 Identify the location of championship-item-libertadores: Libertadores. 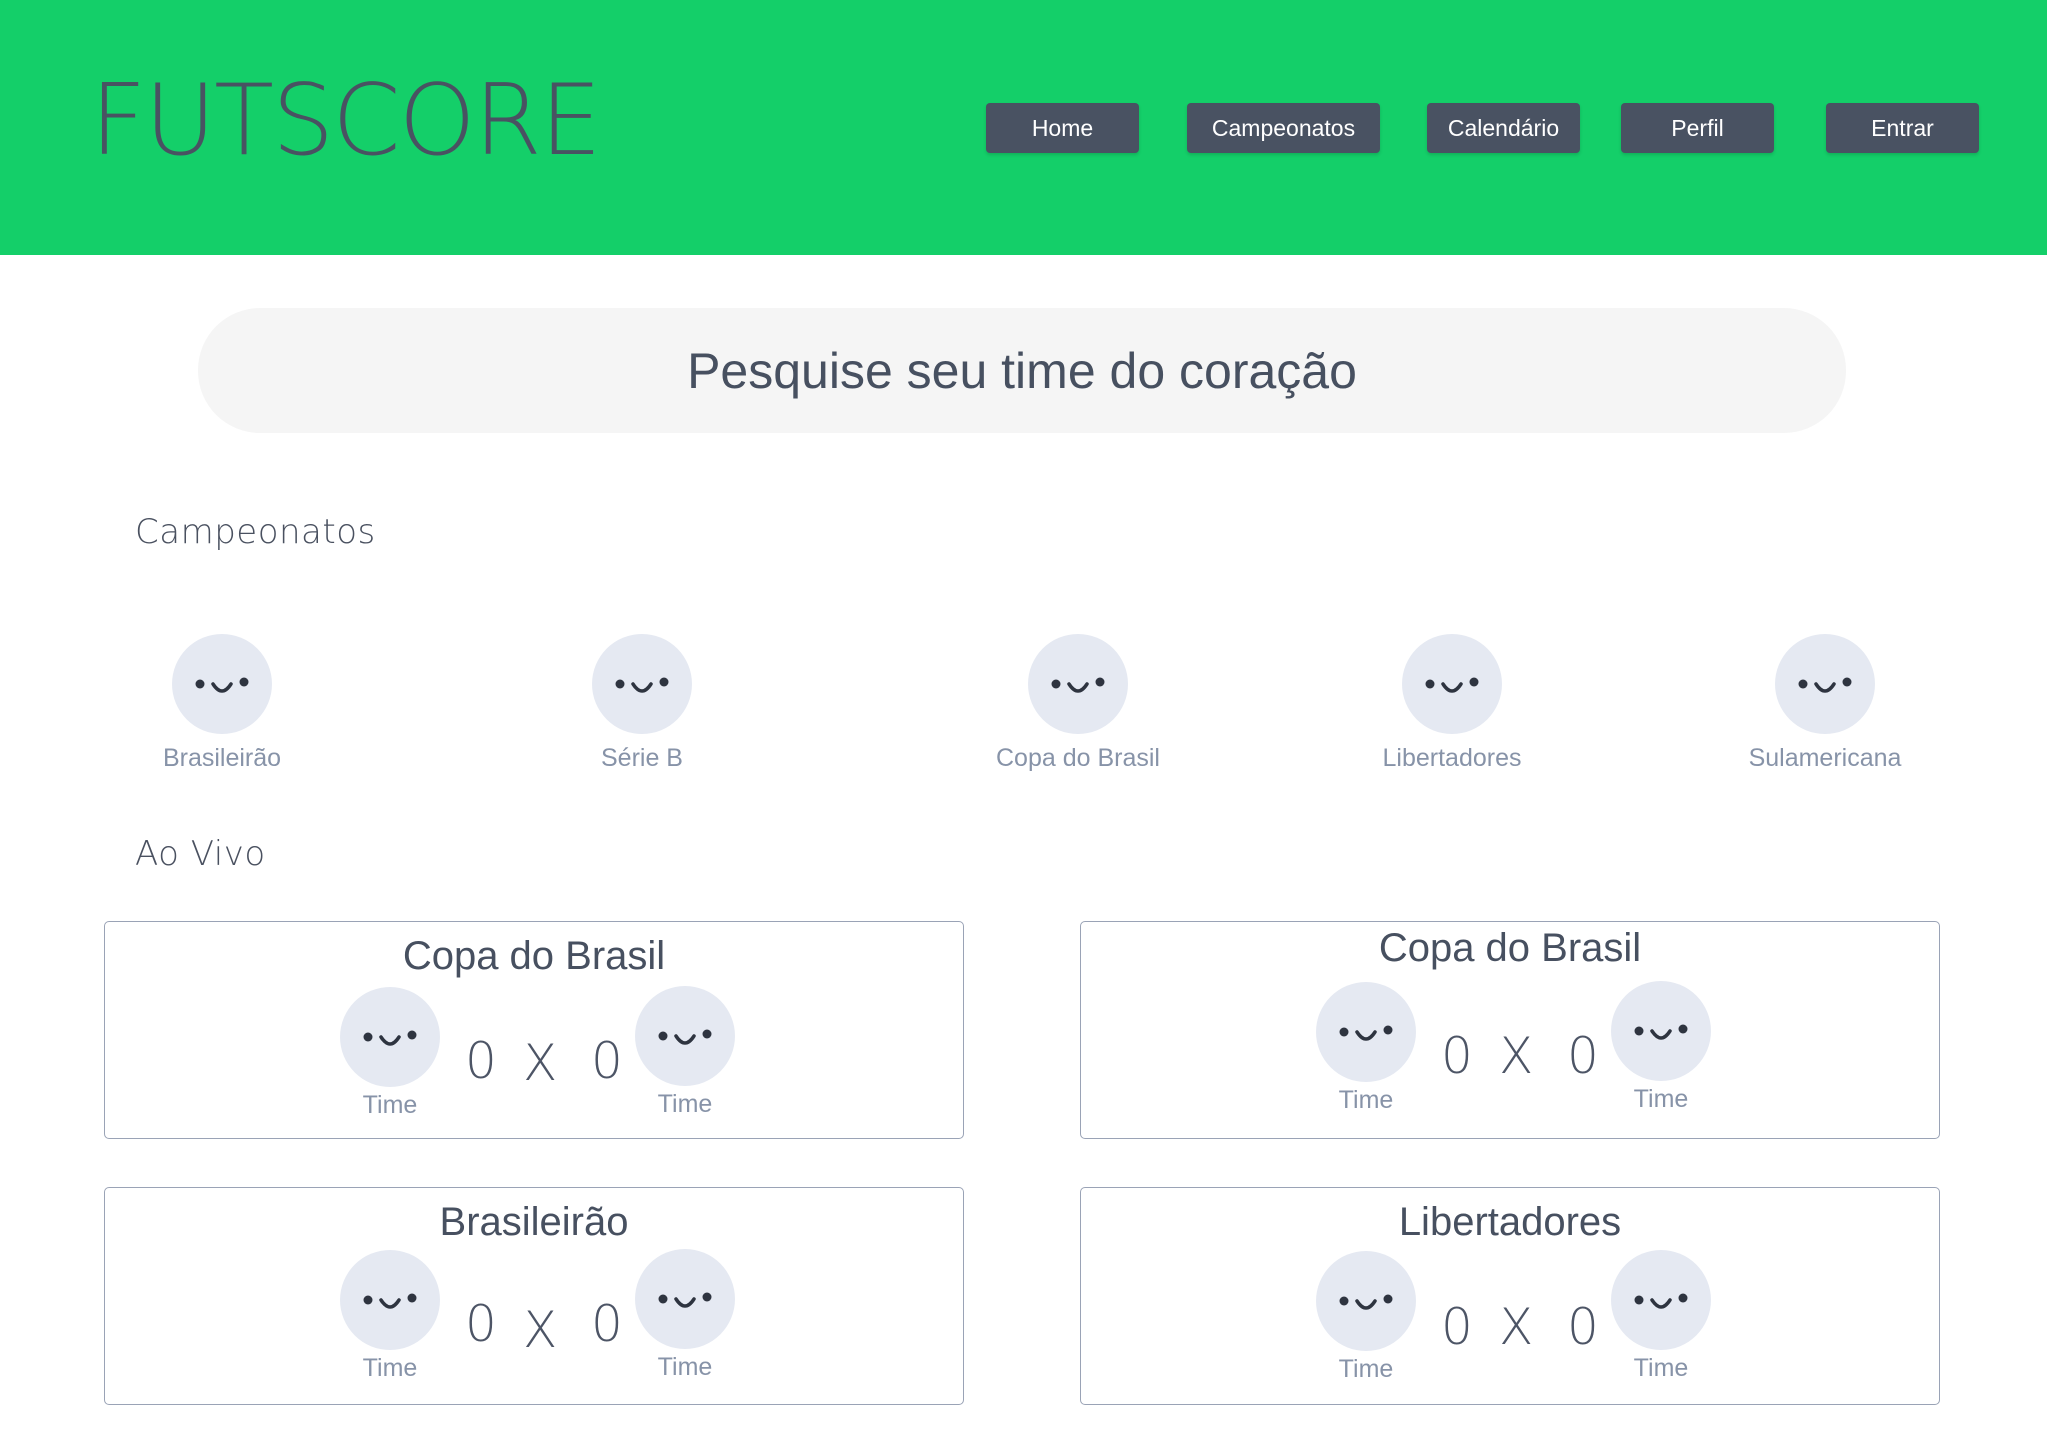
(1452, 703).